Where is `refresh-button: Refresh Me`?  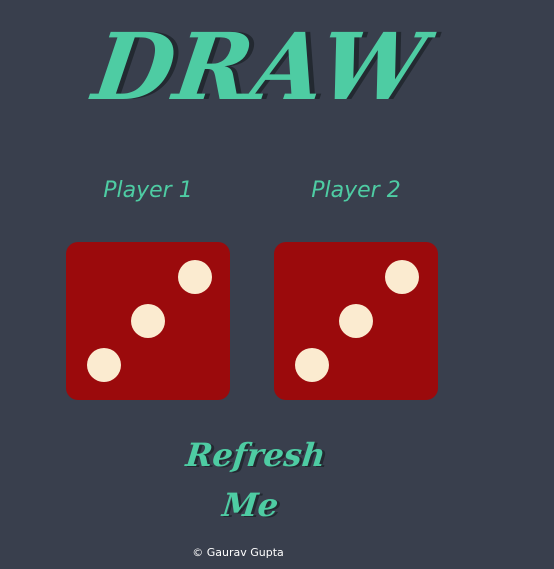
refresh-button: Refresh Me is located at coordinates (253, 480).